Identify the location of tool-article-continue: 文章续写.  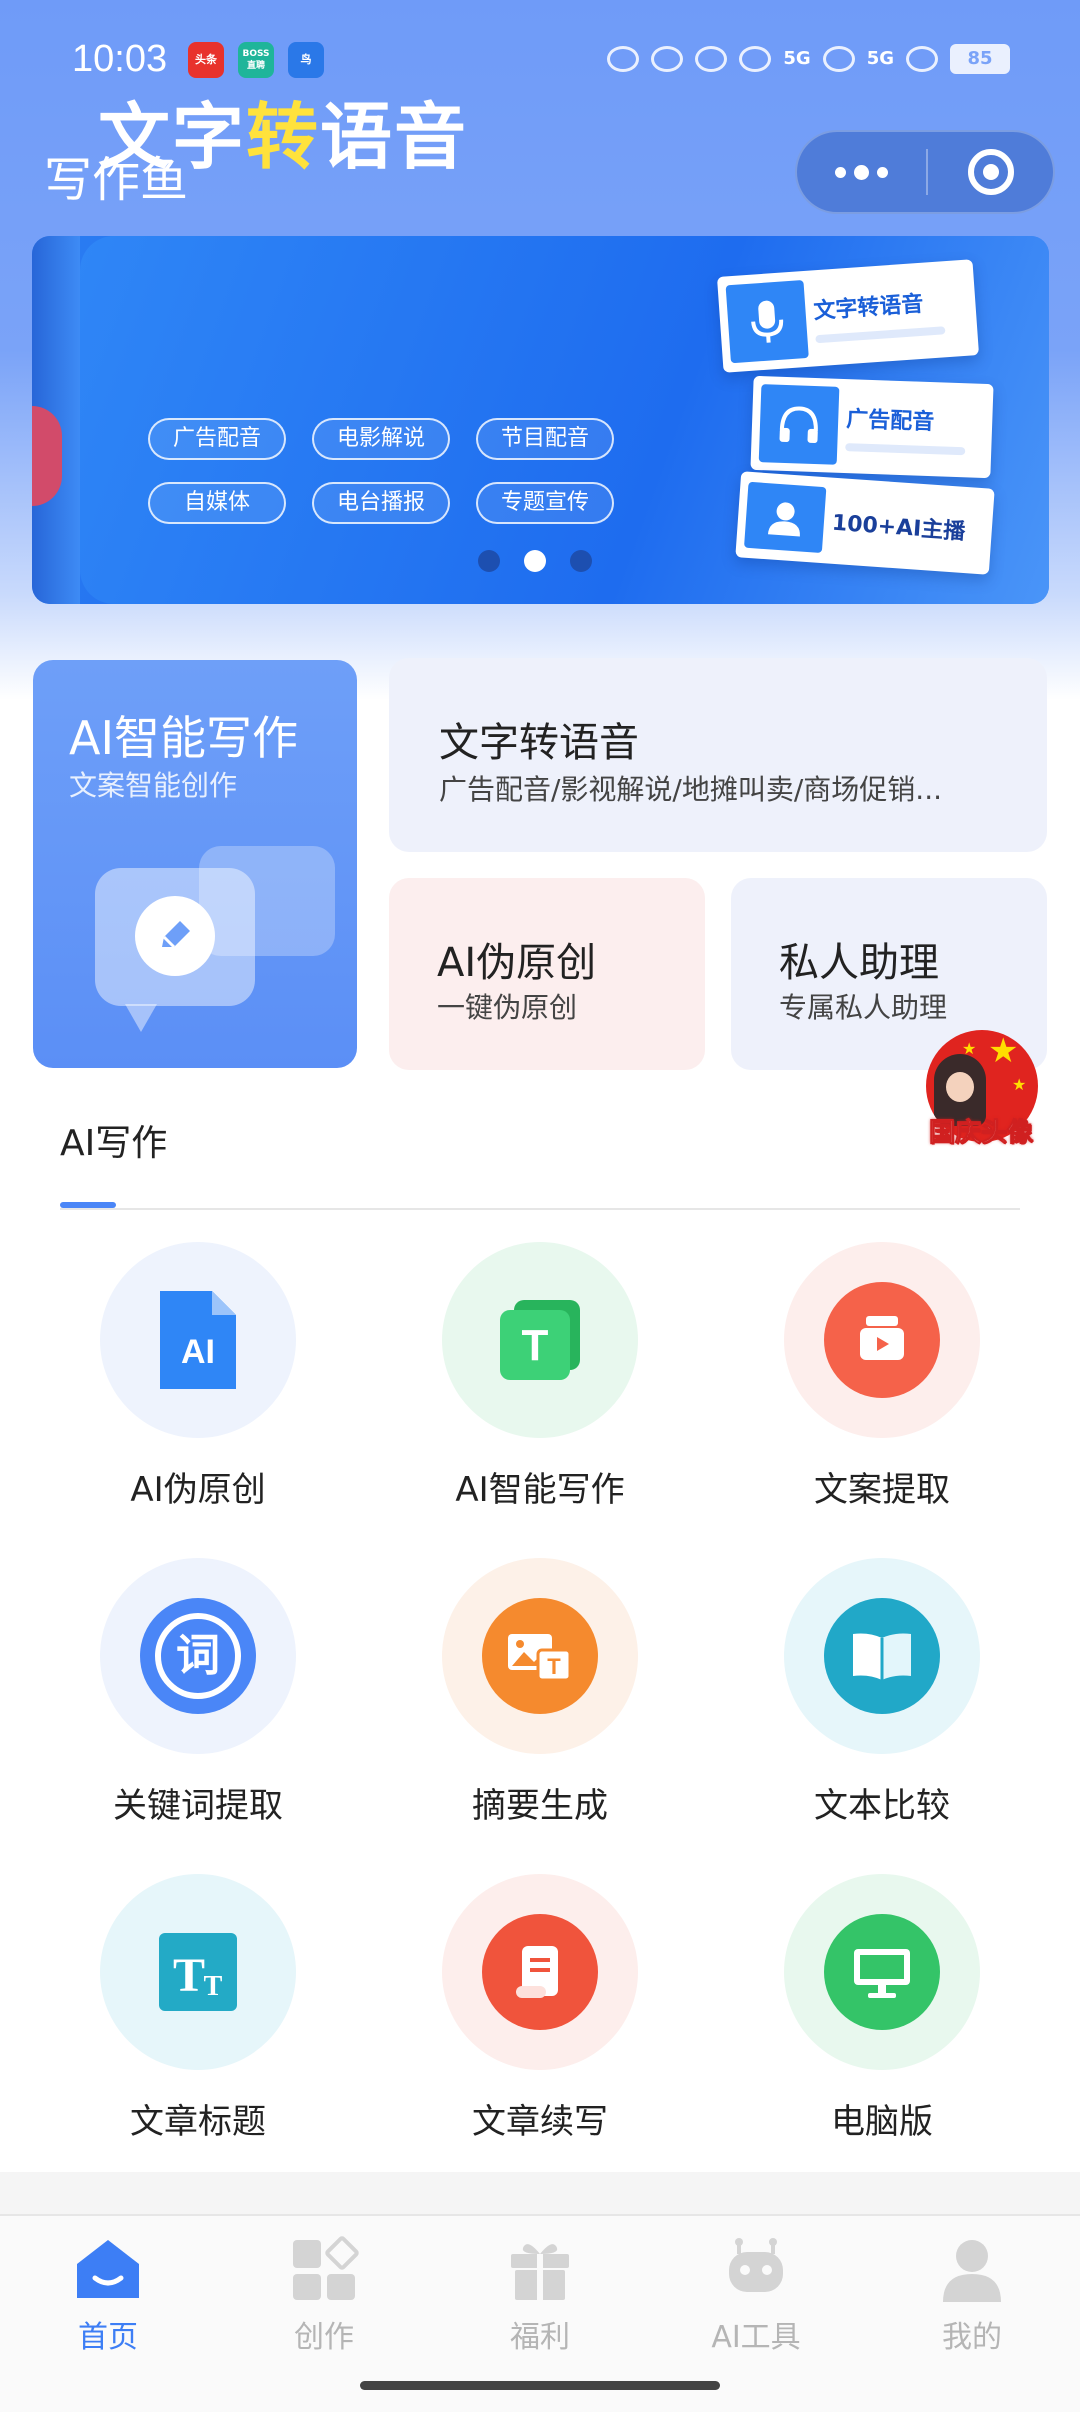
(512, 2024).